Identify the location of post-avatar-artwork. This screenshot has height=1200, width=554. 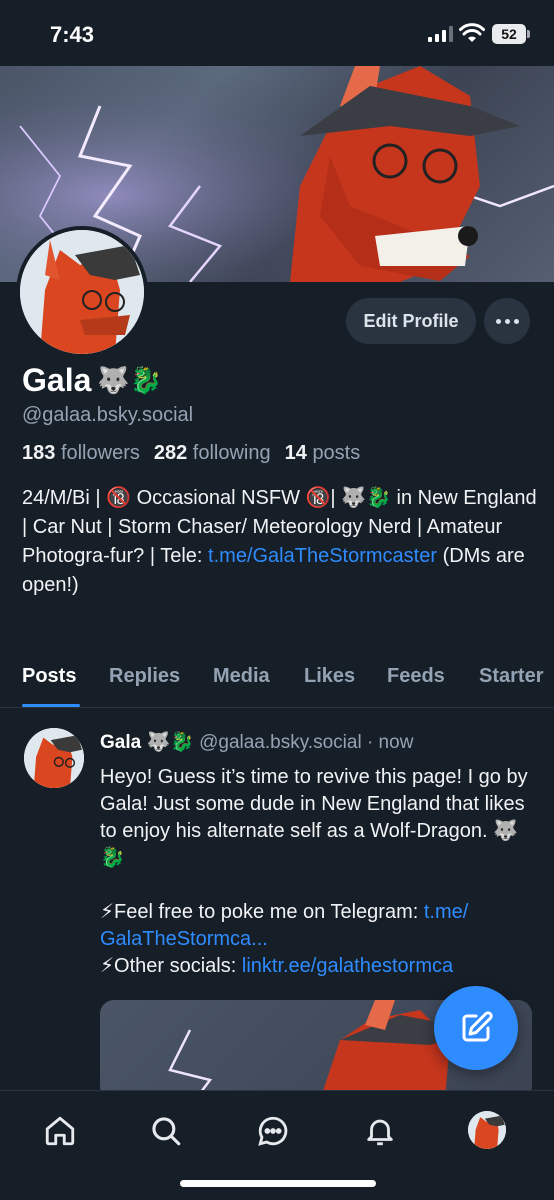
(54, 758).